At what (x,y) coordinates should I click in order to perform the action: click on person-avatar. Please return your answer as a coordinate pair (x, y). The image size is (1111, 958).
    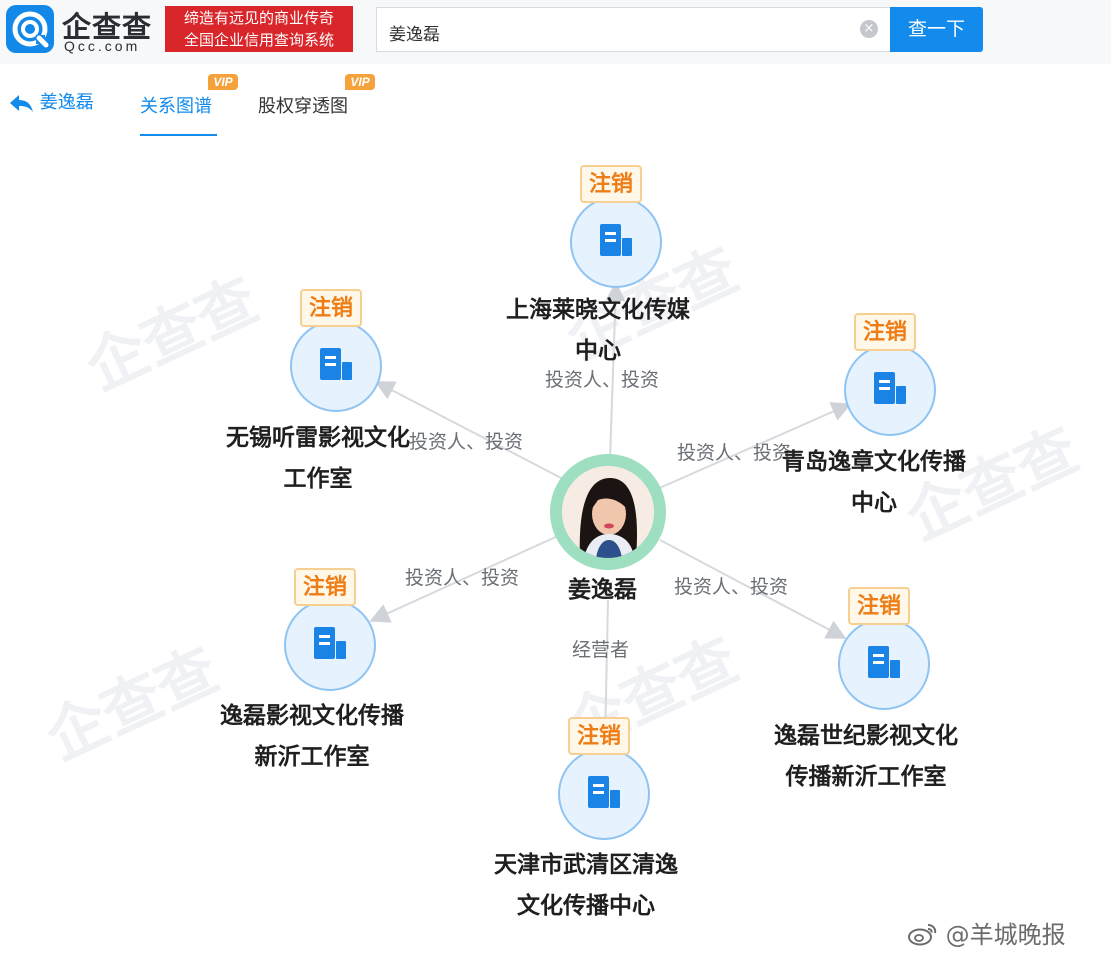
    Looking at the image, I should click on (608, 512).